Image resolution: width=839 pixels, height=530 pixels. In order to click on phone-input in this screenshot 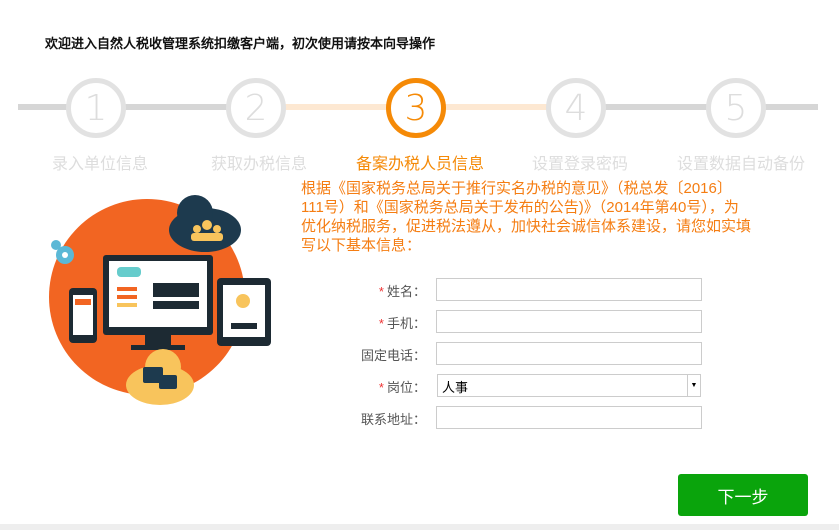, I will do `click(569, 321)`.